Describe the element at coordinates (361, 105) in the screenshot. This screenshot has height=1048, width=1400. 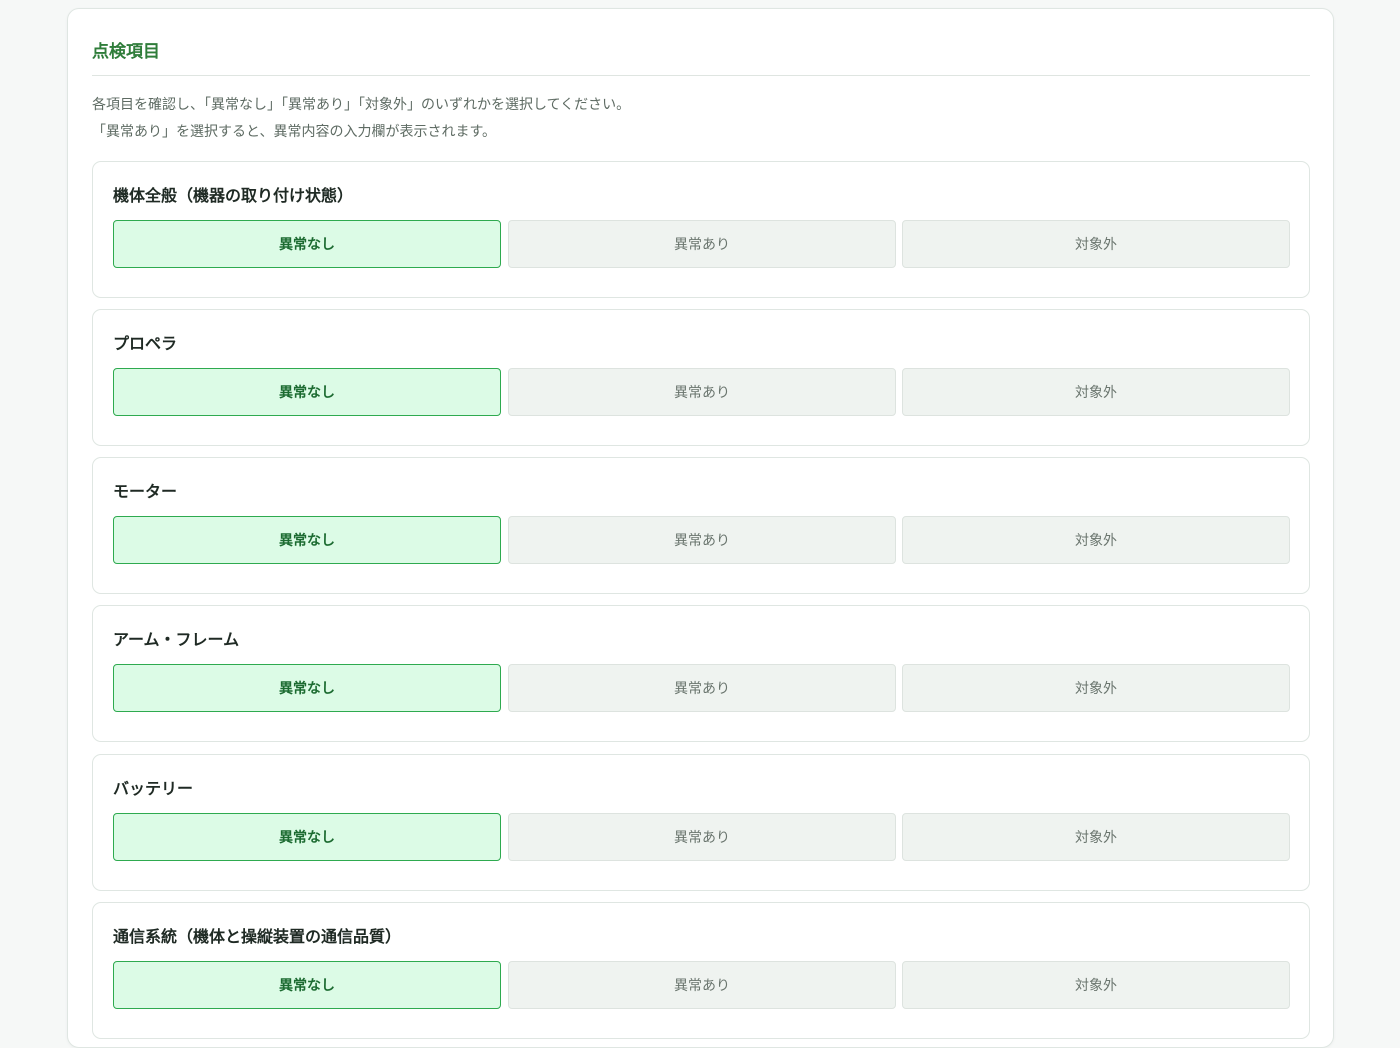
I see `section-description-line1: 各項目を確認し、「異常なし」「異常あり」「対象外」のいずれかを選択してください。` at that location.